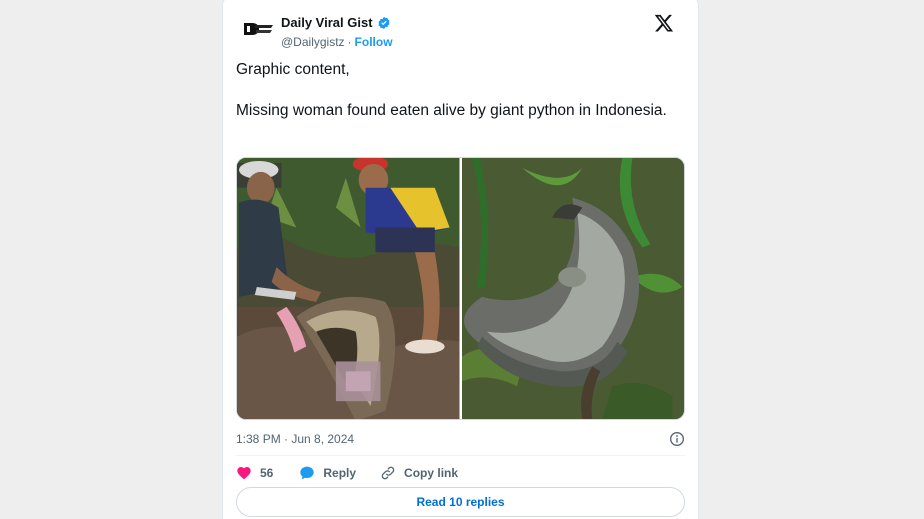 The image size is (924, 519). What do you see at coordinates (460, 439) in the screenshot?
I see `timestamp-row: 1:38 PM · Jun 8, 2024` at bounding box center [460, 439].